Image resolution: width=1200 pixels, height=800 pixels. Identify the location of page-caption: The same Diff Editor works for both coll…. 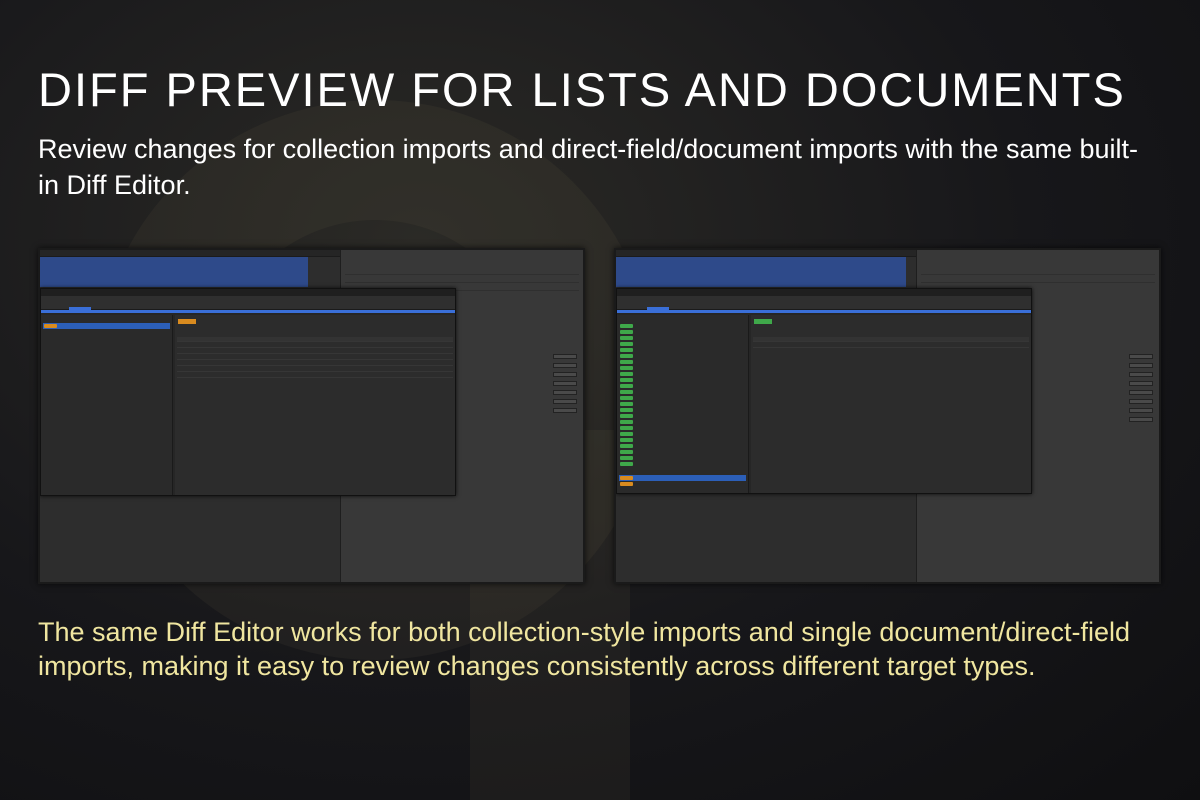
(584, 649).